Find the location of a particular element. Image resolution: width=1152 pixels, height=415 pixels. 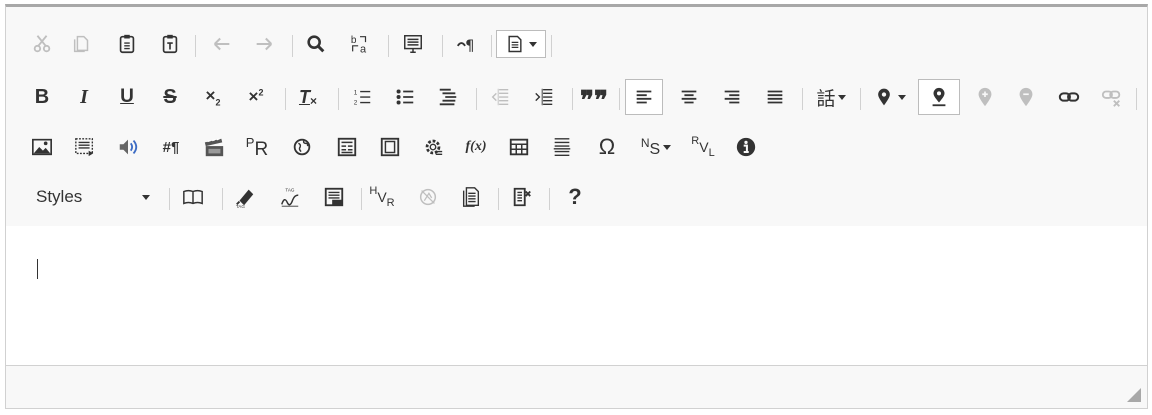

bookmark-pin-icon is located at coordinates (985, 97).